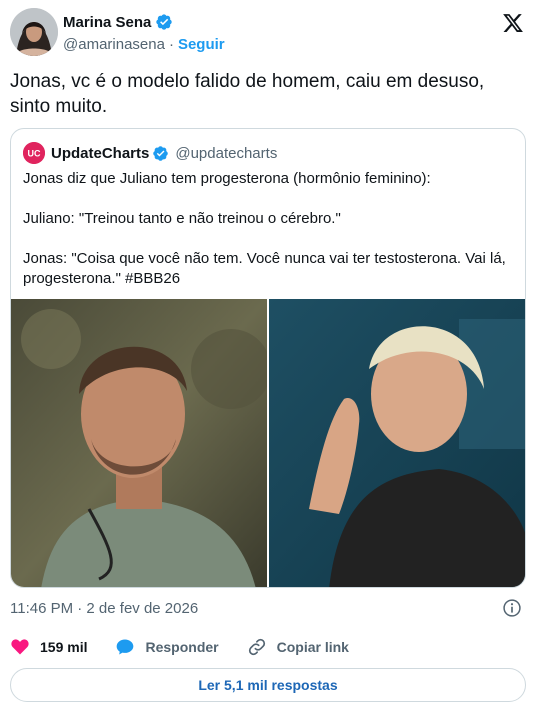 Image resolution: width=538 pixels, height=712 pixels. Describe the element at coordinates (150, 153) in the screenshot. I see `quoted-tweet-header: UC UpdateCharts @updatecharts` at that location.